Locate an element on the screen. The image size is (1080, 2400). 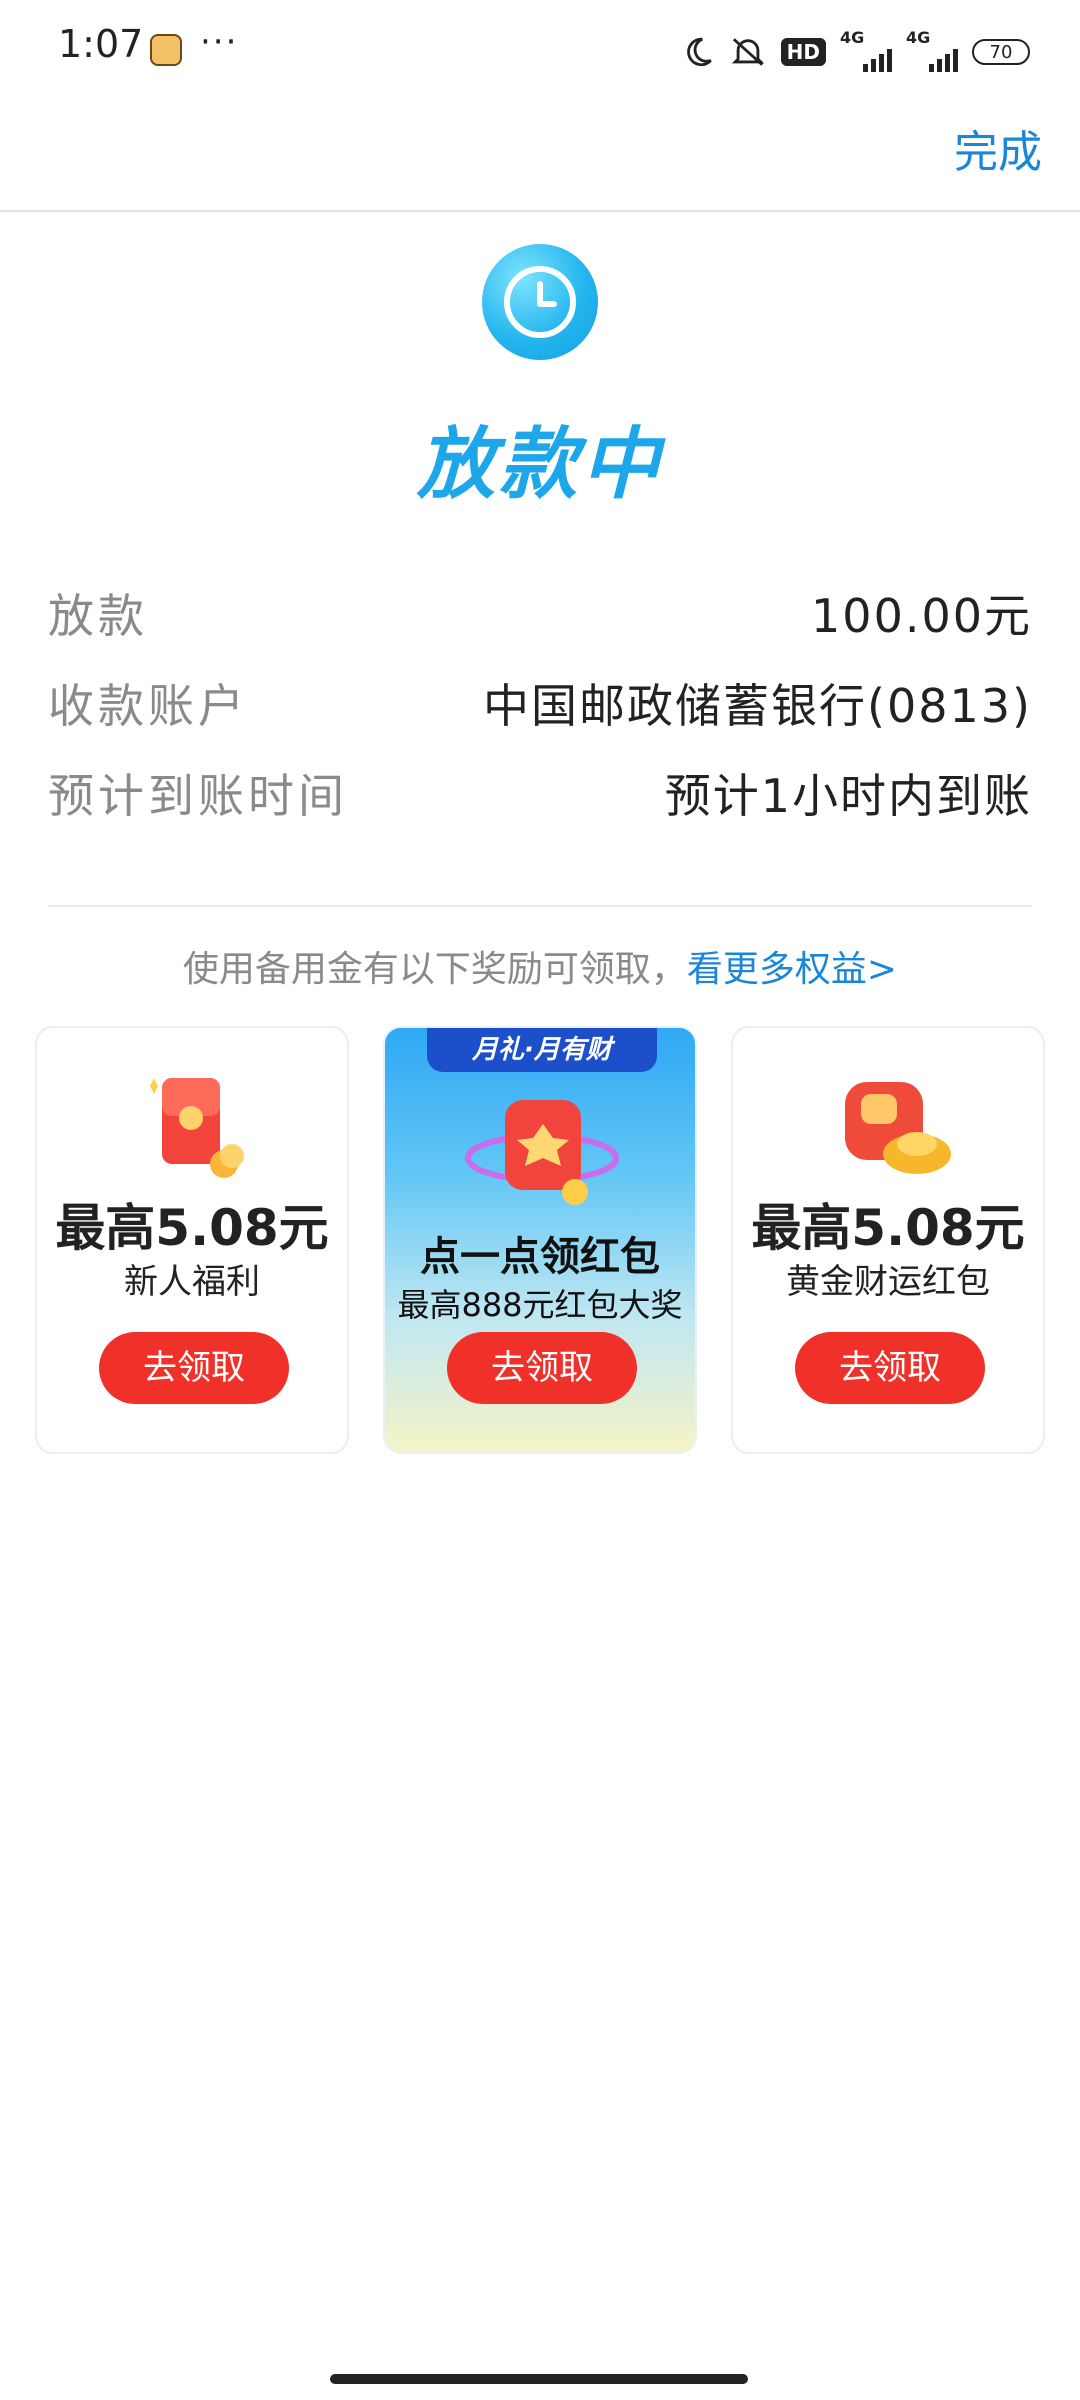
detail-row-account: 收款账户 中国邮政储蓄银行(0813) is located at coordinates (540, 705).